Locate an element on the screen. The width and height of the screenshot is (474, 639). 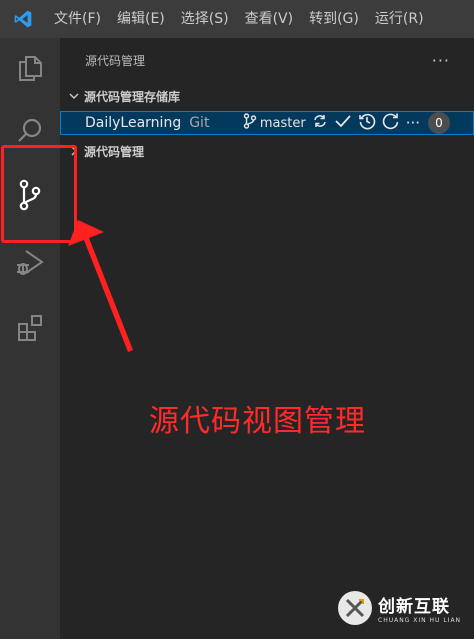
watermark: 创新互联 CHUANG XIN HU LIAN is located at coordinates (399, 608).